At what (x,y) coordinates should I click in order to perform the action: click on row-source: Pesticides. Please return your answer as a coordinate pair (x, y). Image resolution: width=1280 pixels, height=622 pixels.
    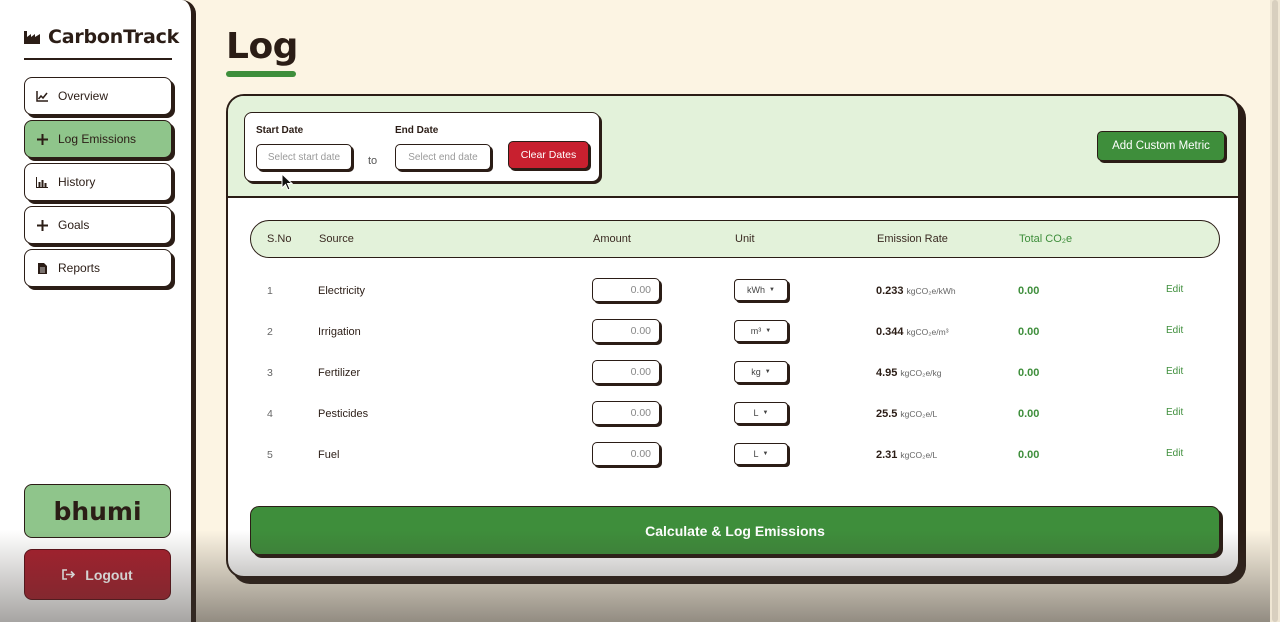
    Looking at the image, I should click on (343, 414).